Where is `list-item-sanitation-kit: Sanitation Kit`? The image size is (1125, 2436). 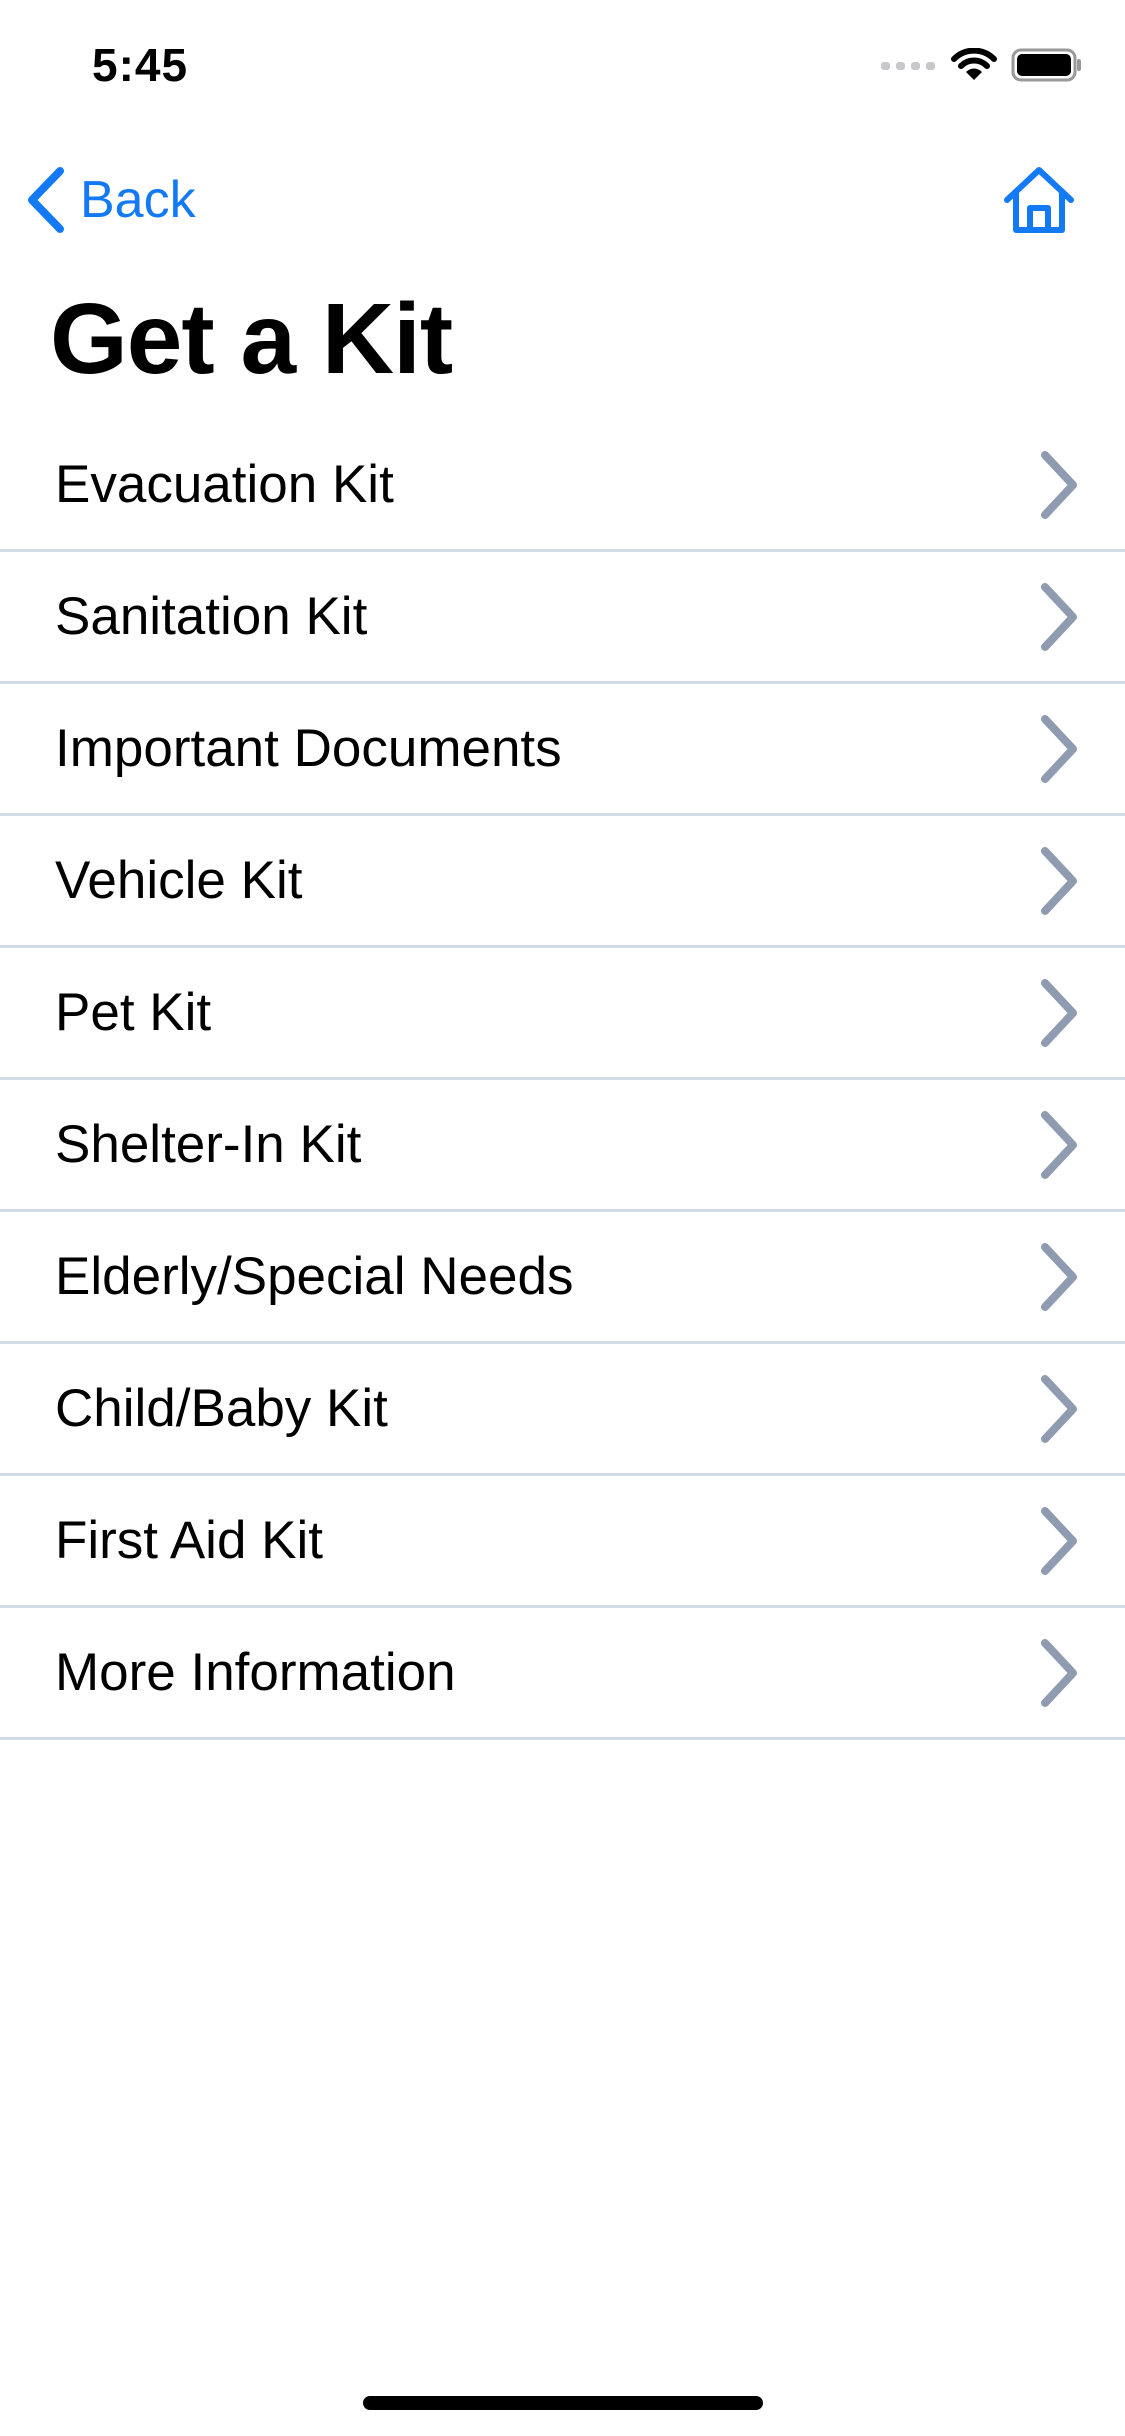
list-item-sanitation-kit: Sanitation Kit is located at coordinates (562, 618).